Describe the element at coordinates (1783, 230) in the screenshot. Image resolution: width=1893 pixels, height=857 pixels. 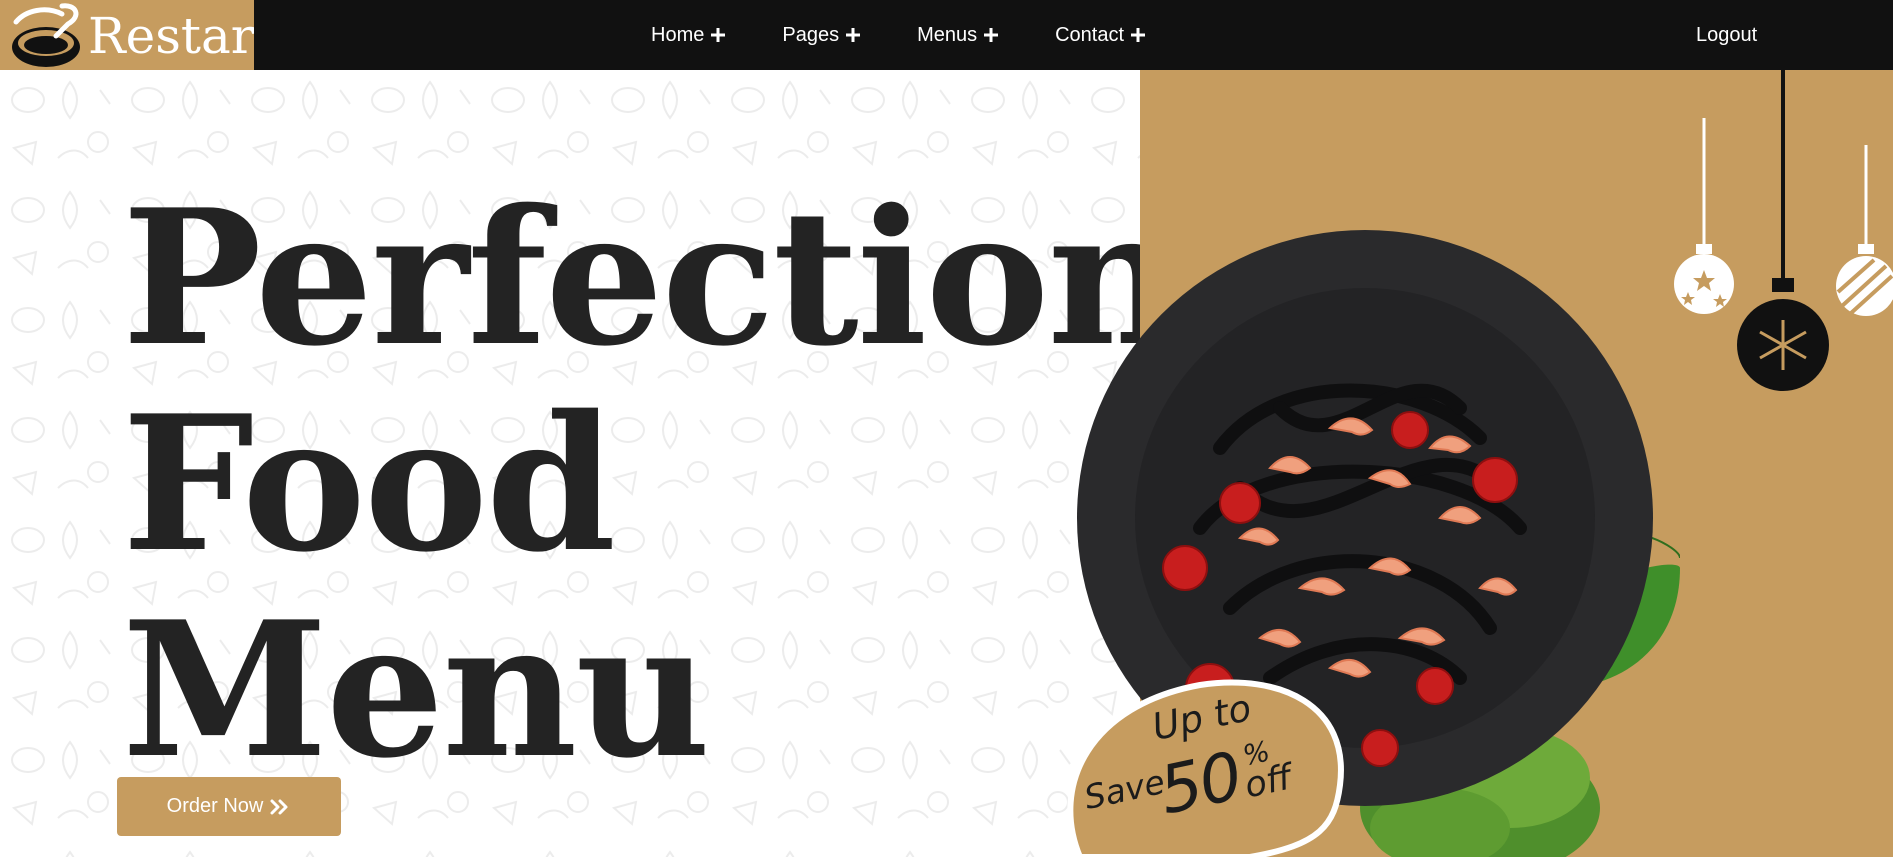
I see `christmas-ornaments-icon` at that location.